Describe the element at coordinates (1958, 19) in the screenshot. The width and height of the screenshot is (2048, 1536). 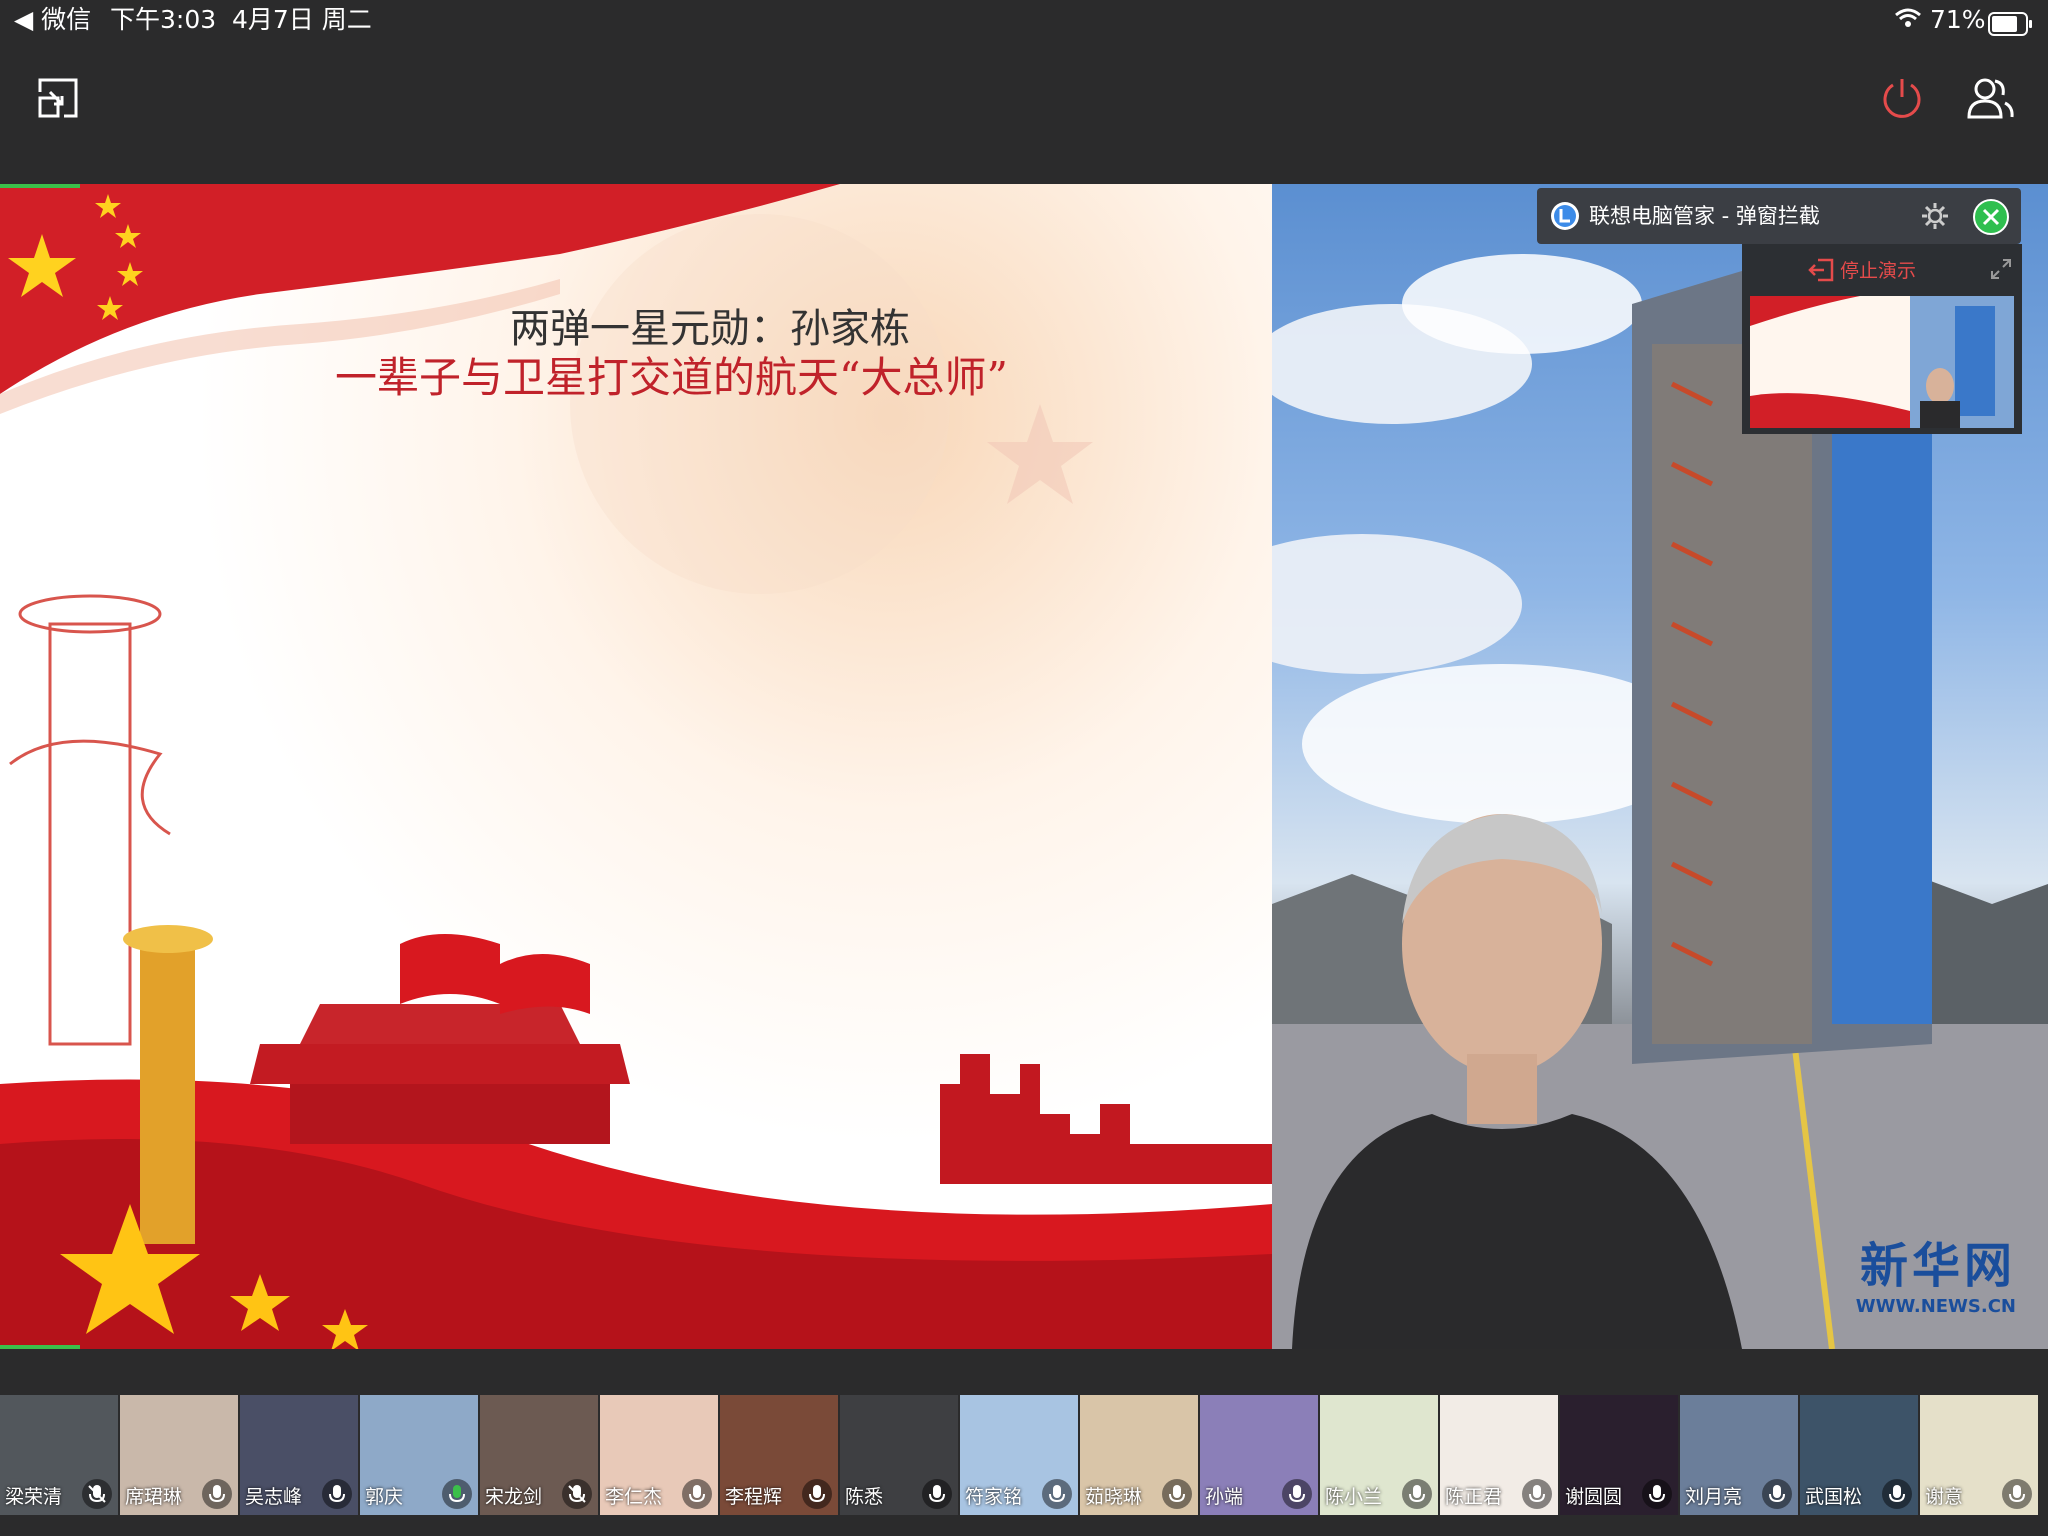
I see `battery-percent: 71%` at that location.